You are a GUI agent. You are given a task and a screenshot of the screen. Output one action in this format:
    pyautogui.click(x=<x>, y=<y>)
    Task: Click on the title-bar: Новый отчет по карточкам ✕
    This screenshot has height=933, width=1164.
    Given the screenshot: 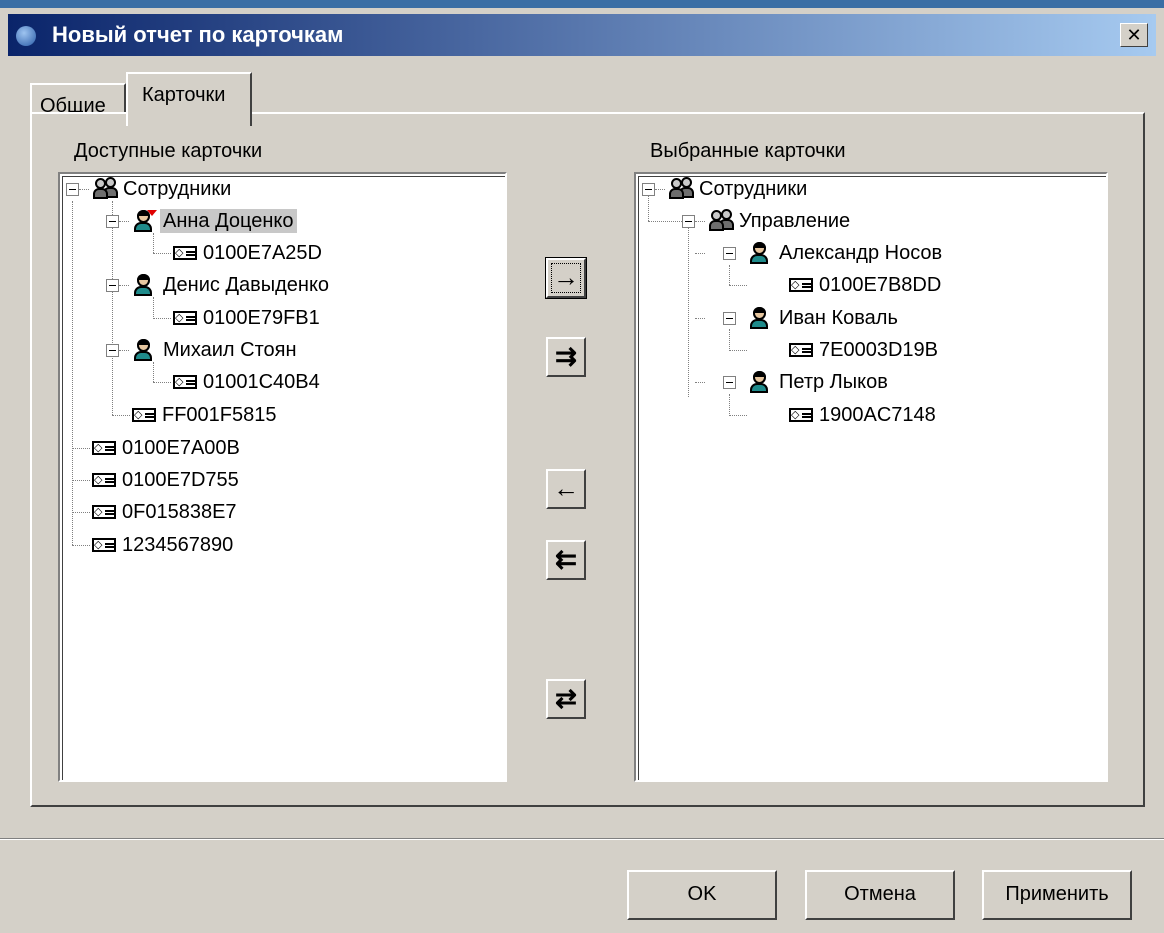 What is the action you would take?
    pyautogui.click(x=582, y=35)
    